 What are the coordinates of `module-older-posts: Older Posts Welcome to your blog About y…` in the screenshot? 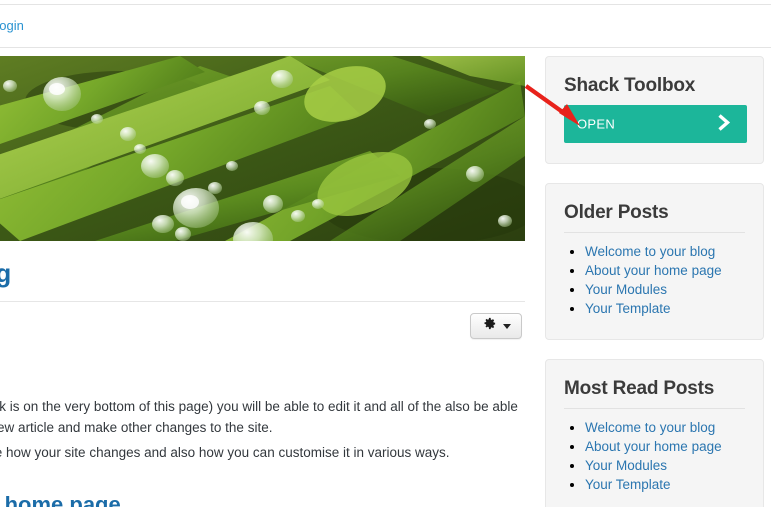 It's located at (654, 261).